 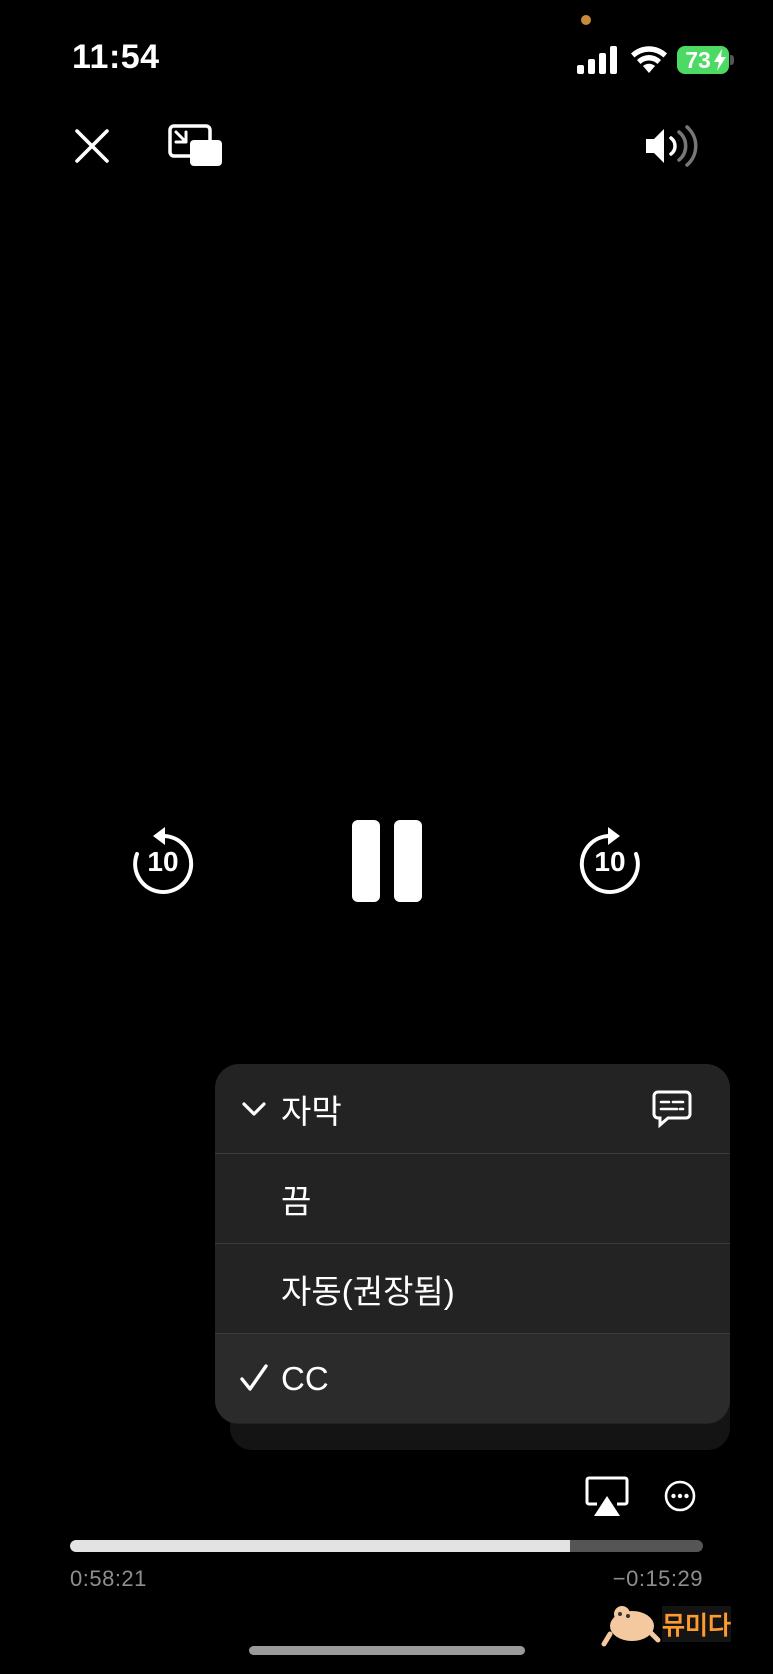 I want to click on pause-button, so click(x=387, y=861).